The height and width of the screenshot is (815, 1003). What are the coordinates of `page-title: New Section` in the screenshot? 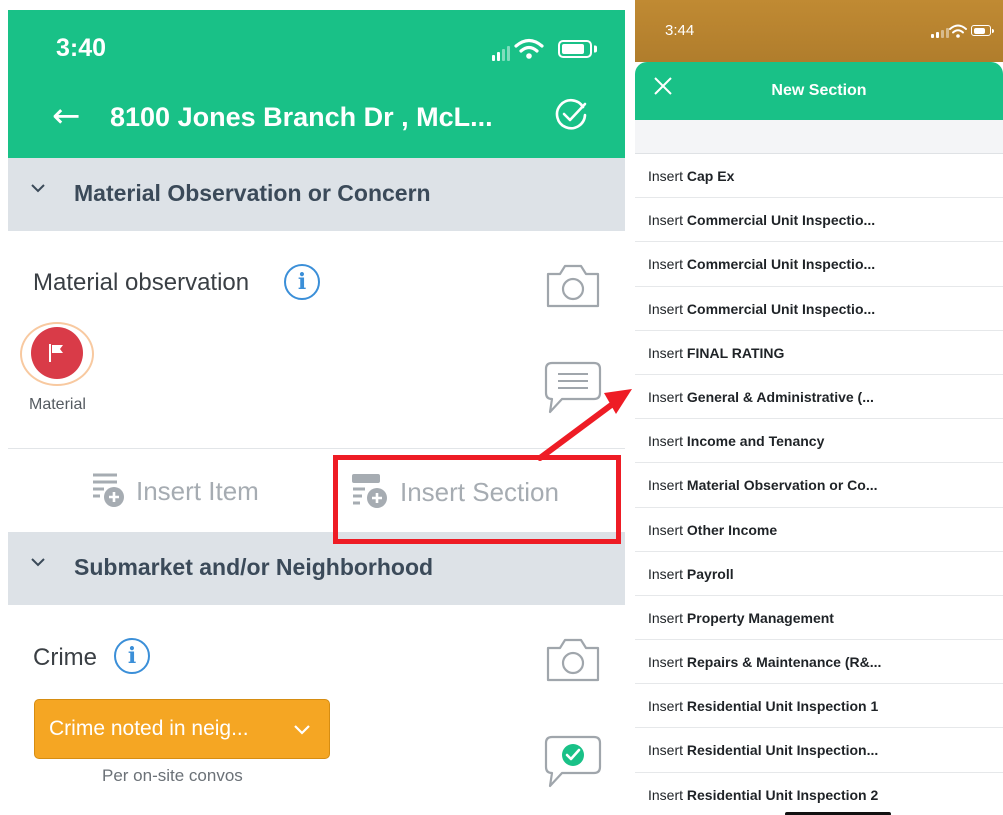 It's located at (819, 90).